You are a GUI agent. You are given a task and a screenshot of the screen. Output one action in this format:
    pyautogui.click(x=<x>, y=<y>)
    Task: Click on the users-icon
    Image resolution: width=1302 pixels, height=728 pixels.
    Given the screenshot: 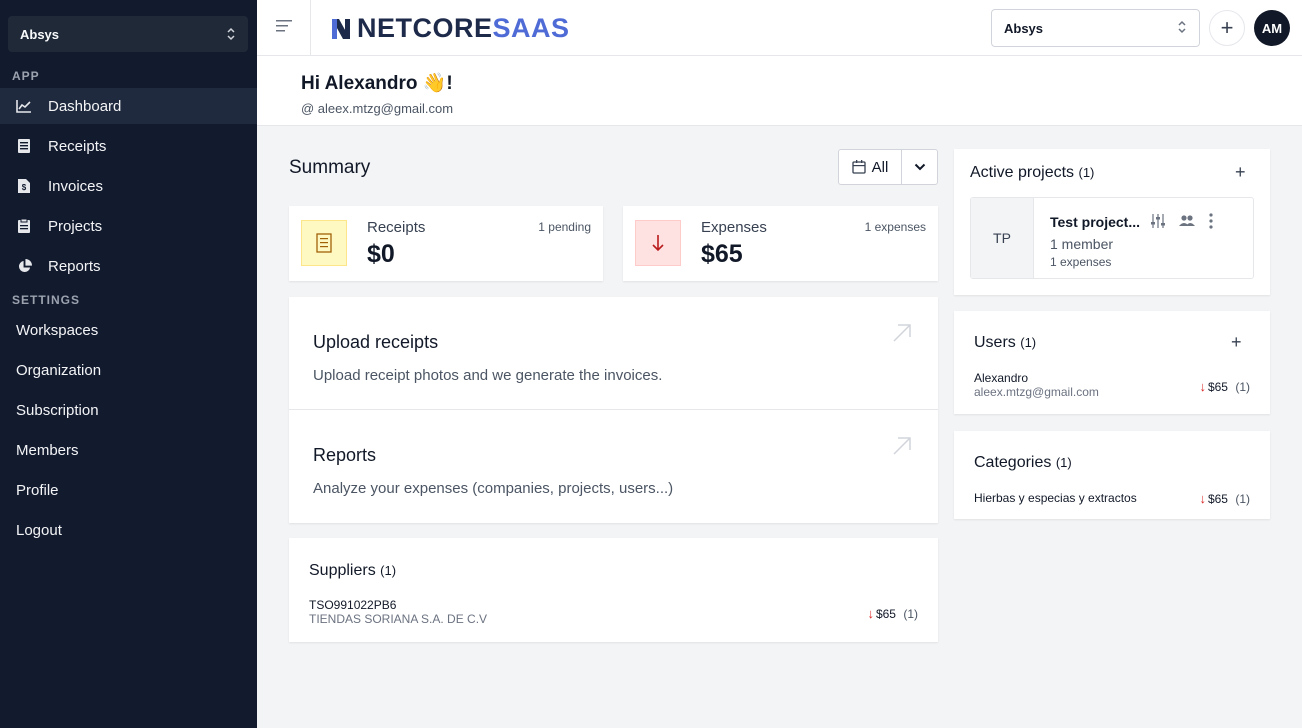 What is the action you would take?
    pyautogui.click(x=1187, y=221)
    